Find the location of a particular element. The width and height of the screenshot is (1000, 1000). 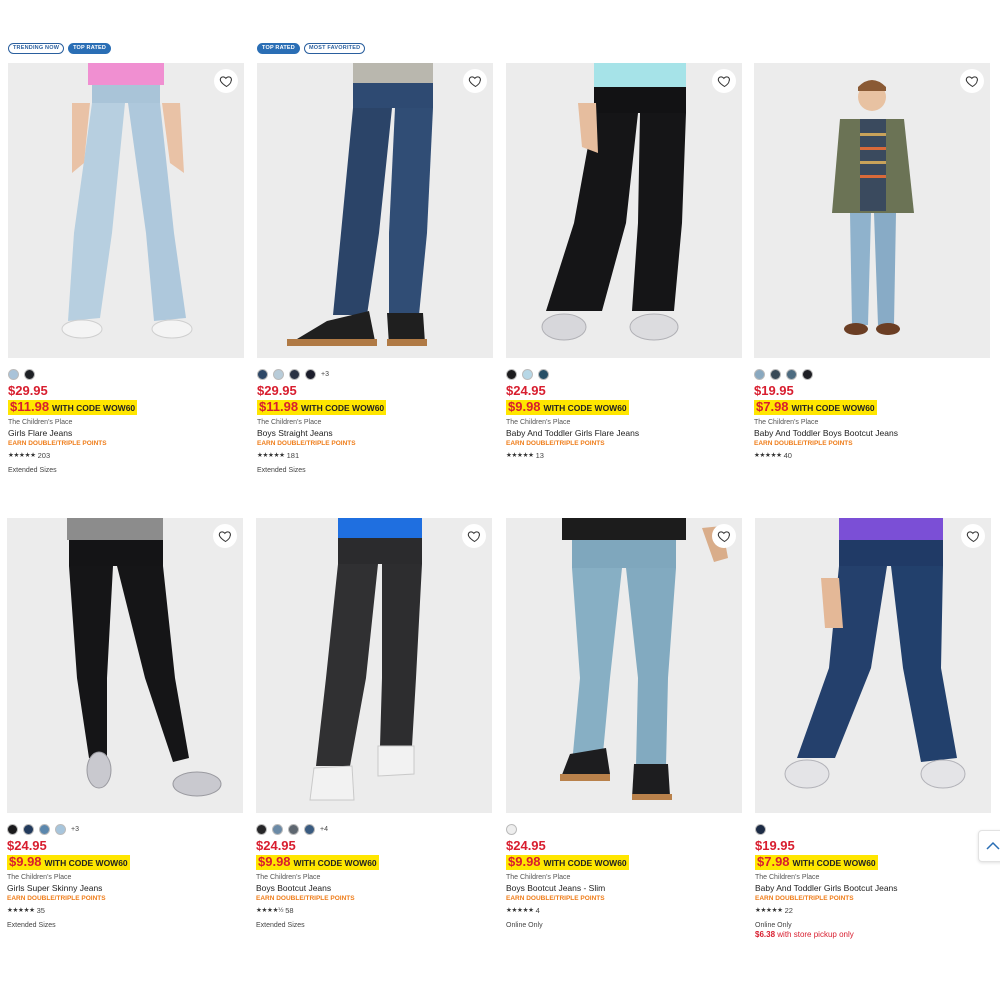

product-name-link: Baby And Toddler Boys Bootcut Jeans is located at coordinates (872, 433).